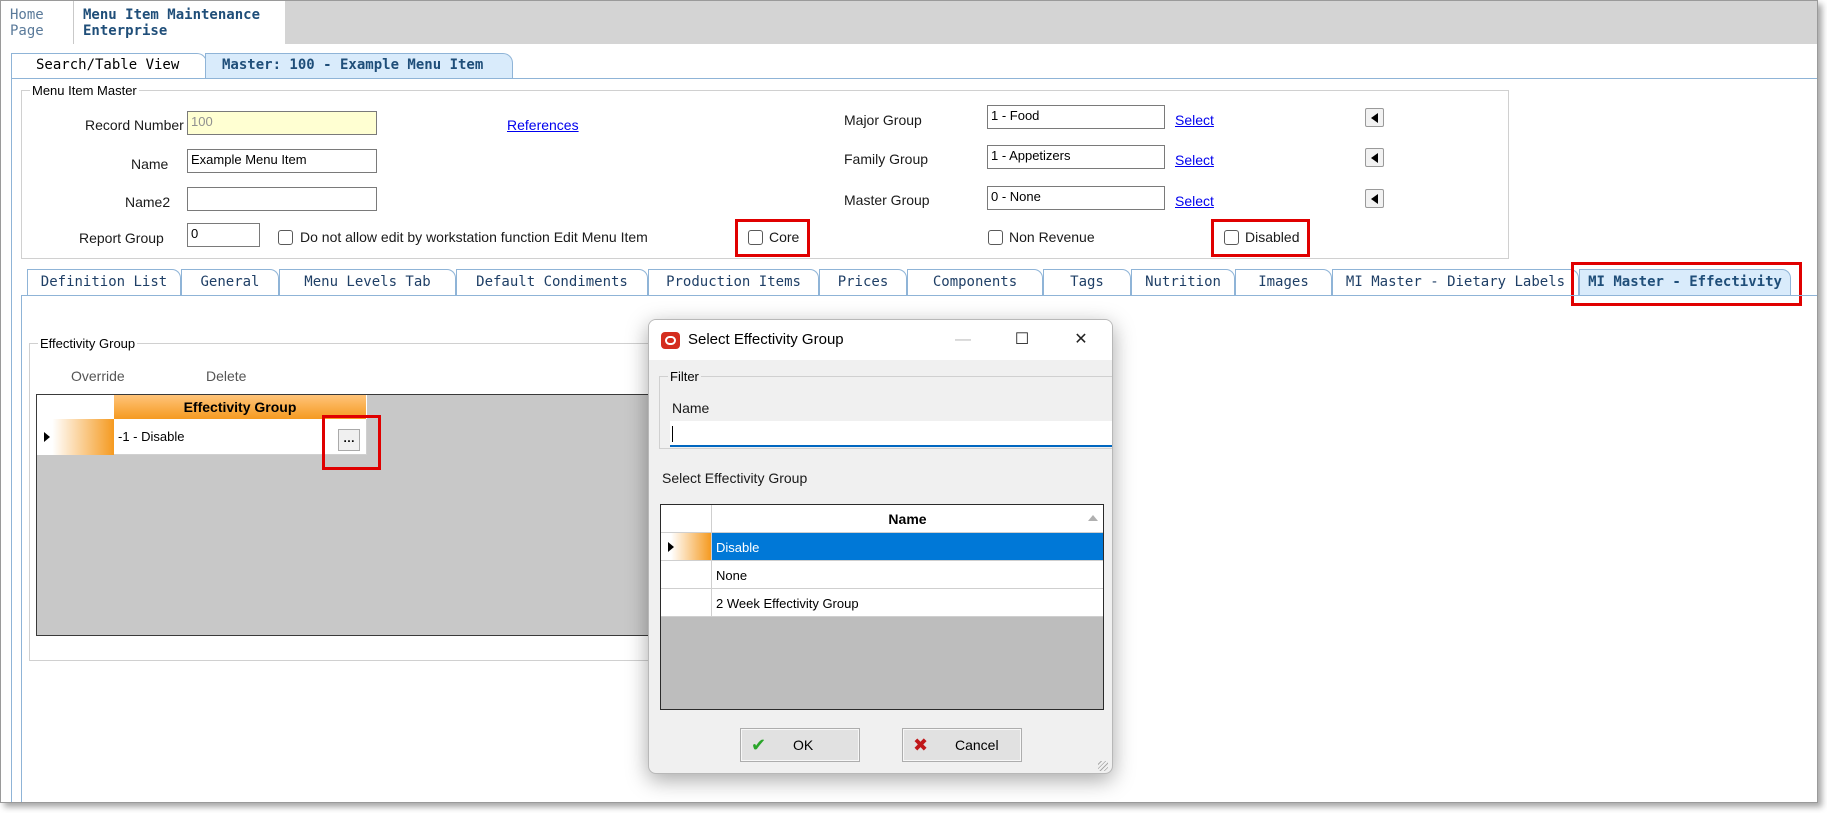 The height and width of the screenshot is (813, 1827). Describe the element at coordinates (230, 282) in the screenshot. I see `tab-general: General` at that location.